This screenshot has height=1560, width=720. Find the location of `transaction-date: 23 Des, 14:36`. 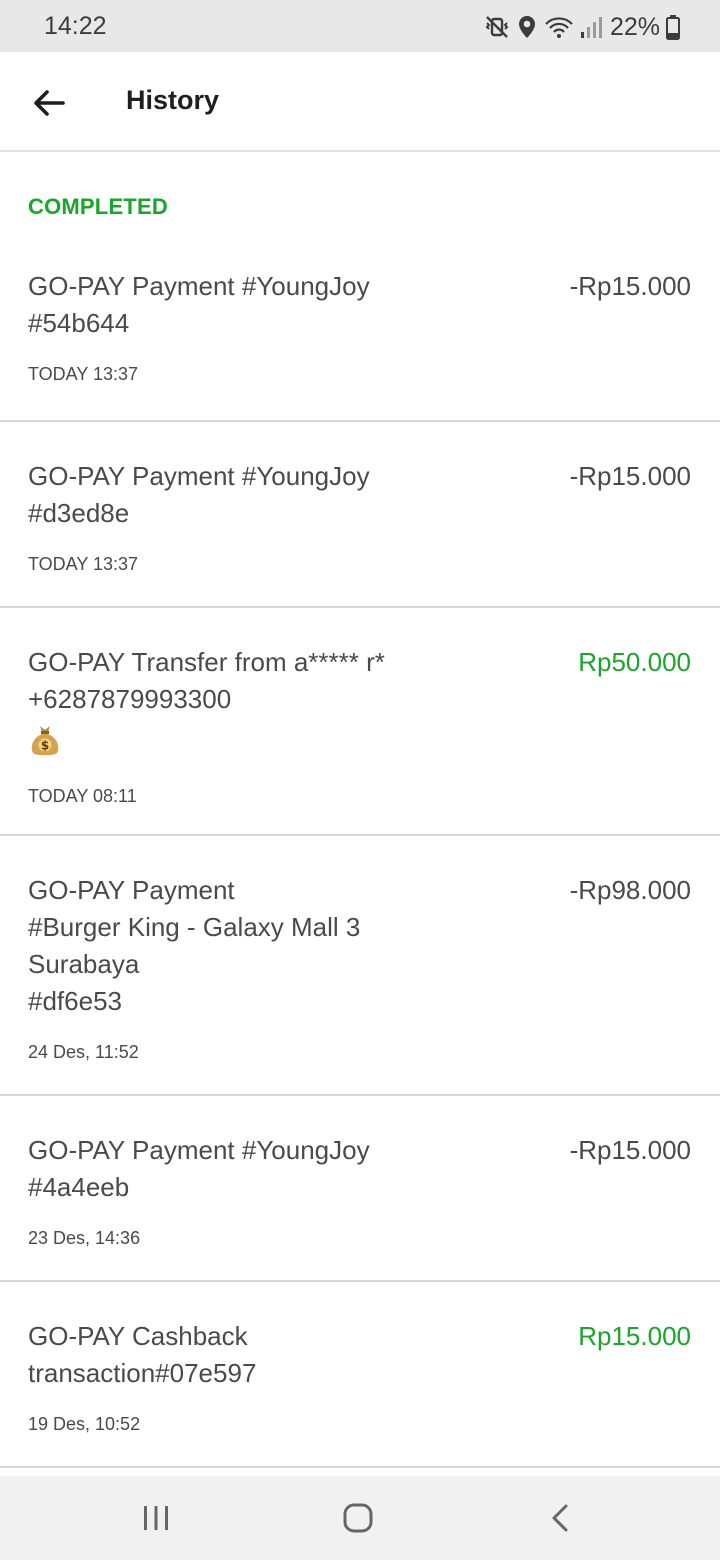

transaction-date: 23 Des, 14:36 is located at coordinates (84, 1238).